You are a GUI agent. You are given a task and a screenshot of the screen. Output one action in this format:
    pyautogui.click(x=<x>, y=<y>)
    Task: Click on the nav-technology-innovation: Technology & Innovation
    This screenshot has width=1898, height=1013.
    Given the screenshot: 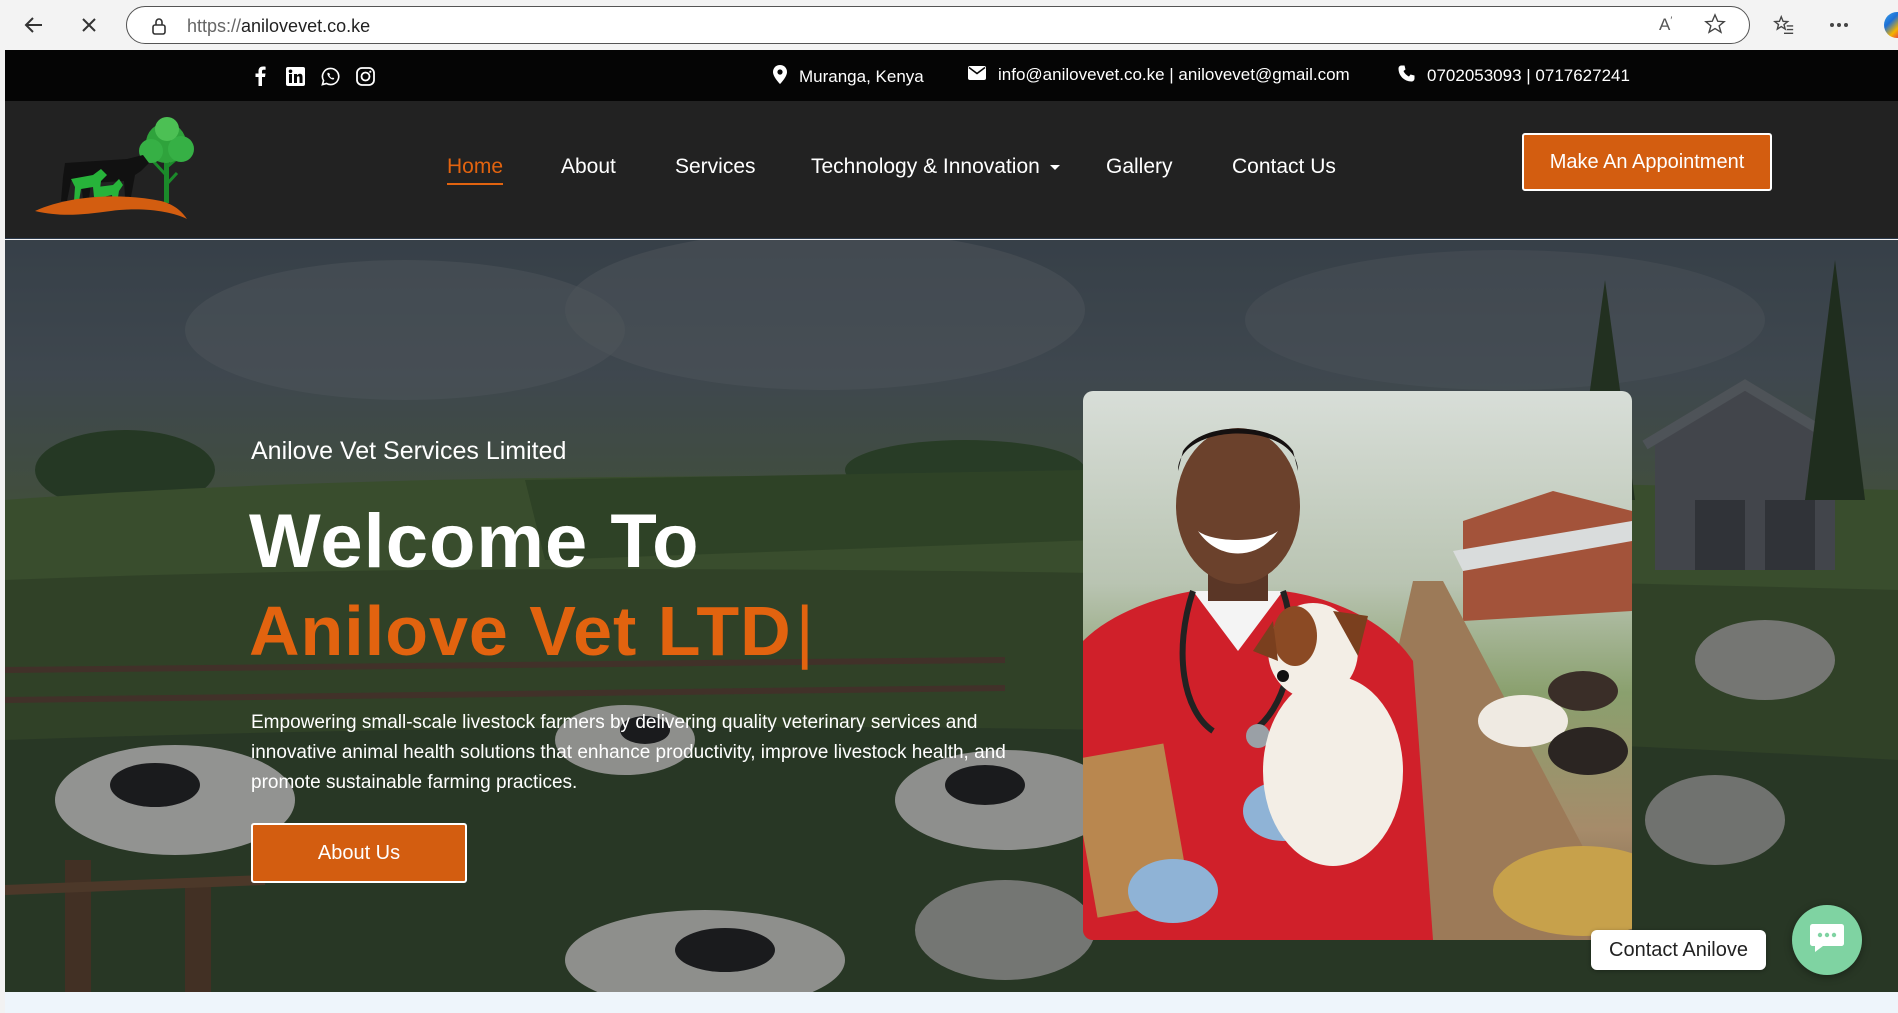 What is the action you would take?
    pyautogui.click(x=935, y=167)
    